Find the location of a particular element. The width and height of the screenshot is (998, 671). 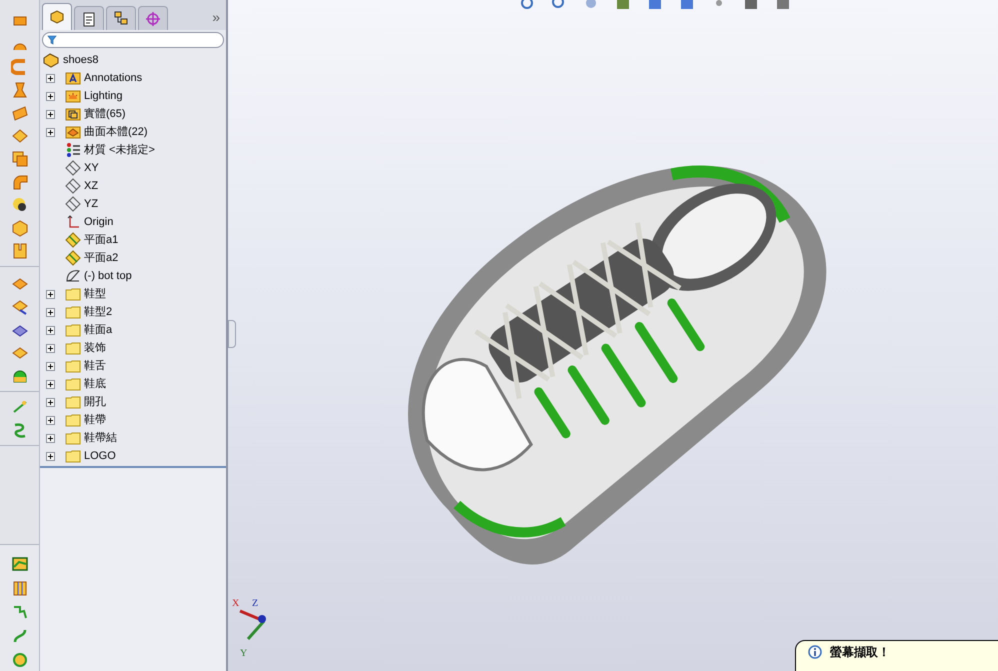

part-icon is located at coordinates (51, 60).